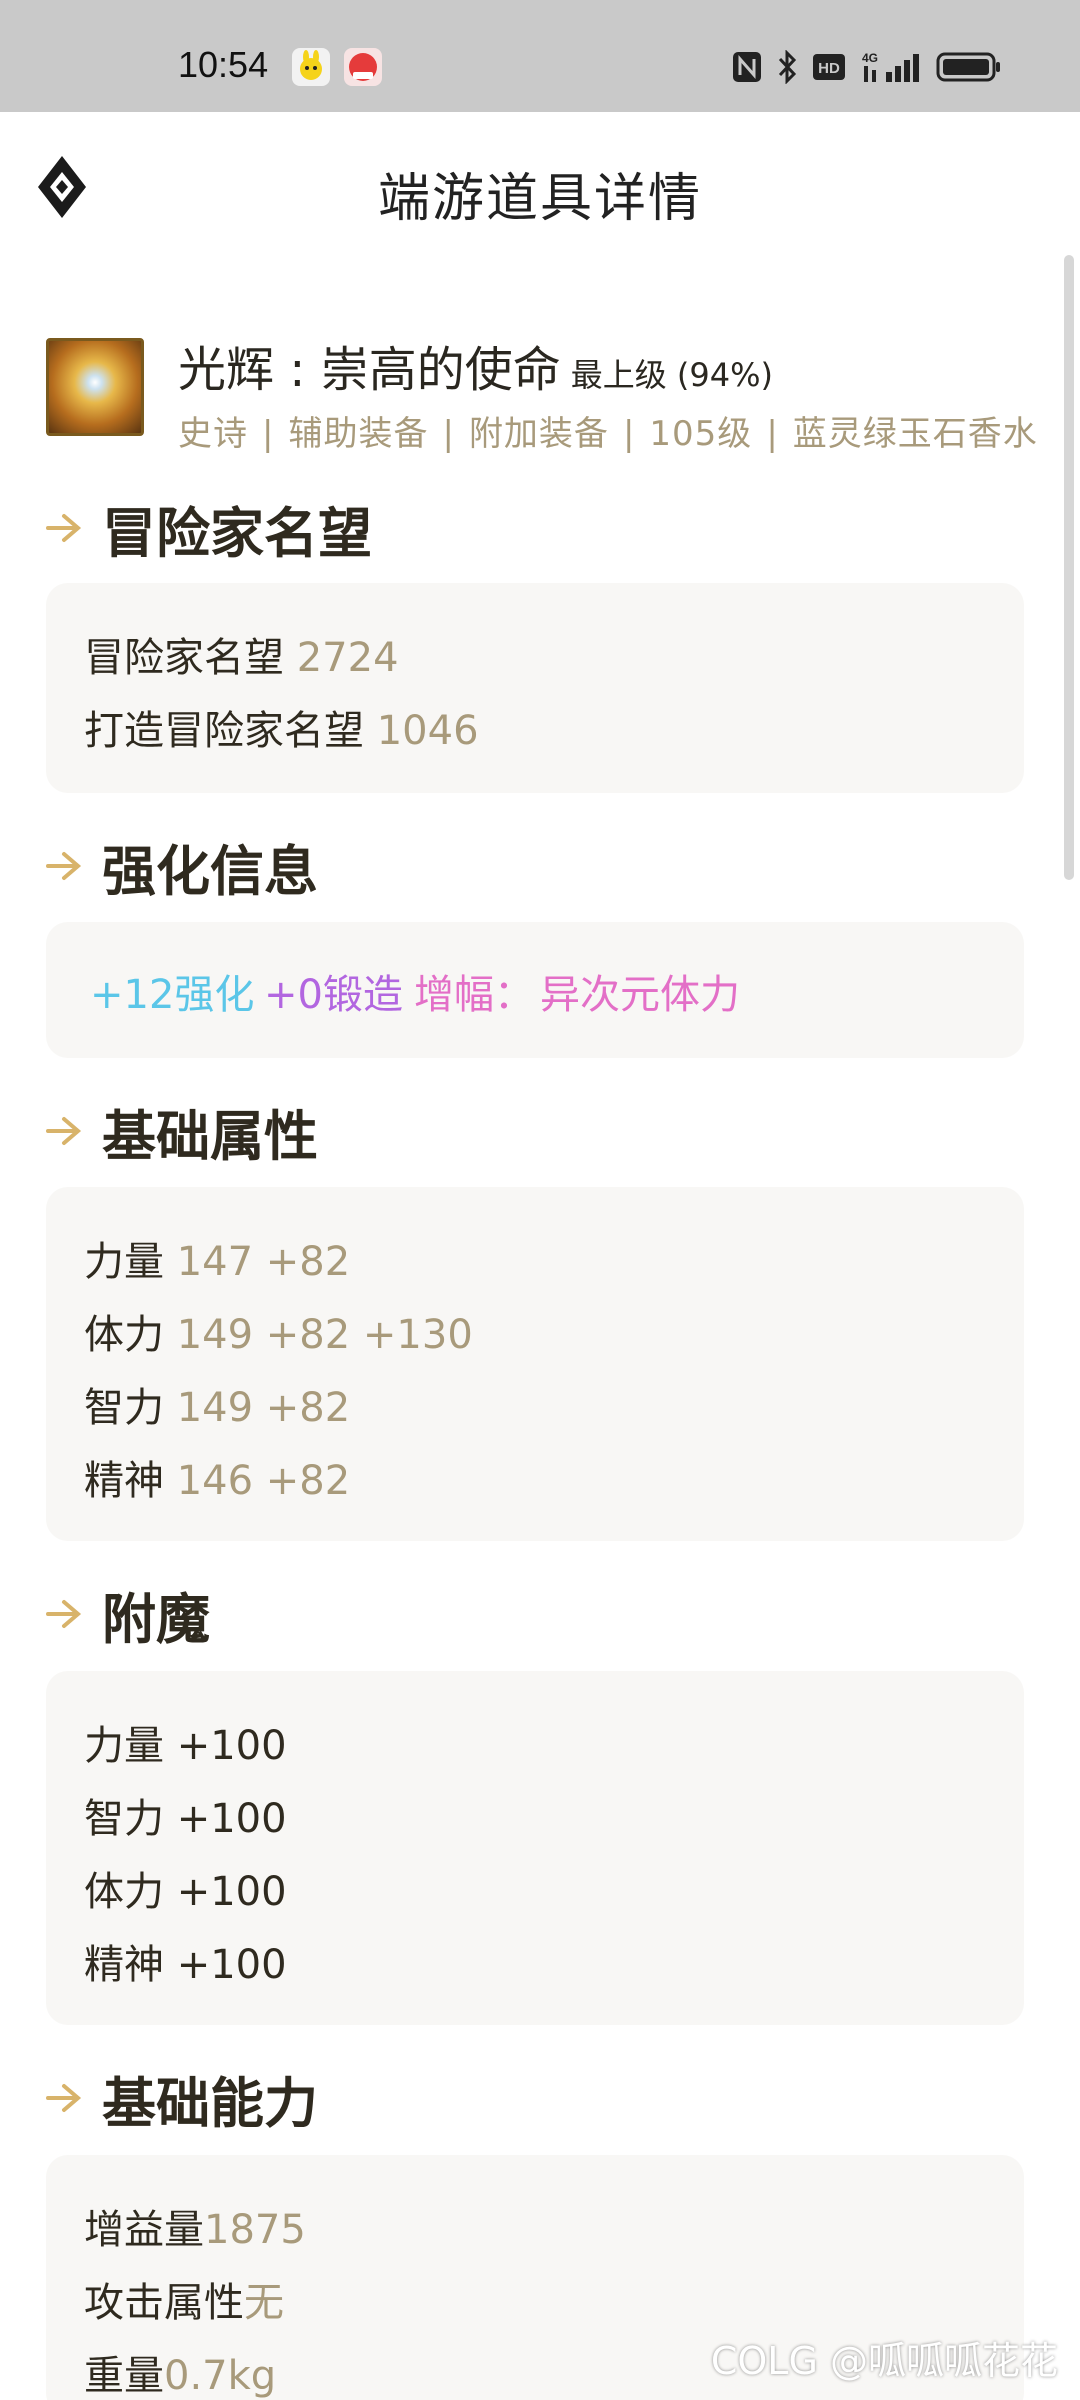 Image resolution: width=1080 pixels, height=2400 pixels. I want to click on row-label: 冒险家名望, so click(184, 658).